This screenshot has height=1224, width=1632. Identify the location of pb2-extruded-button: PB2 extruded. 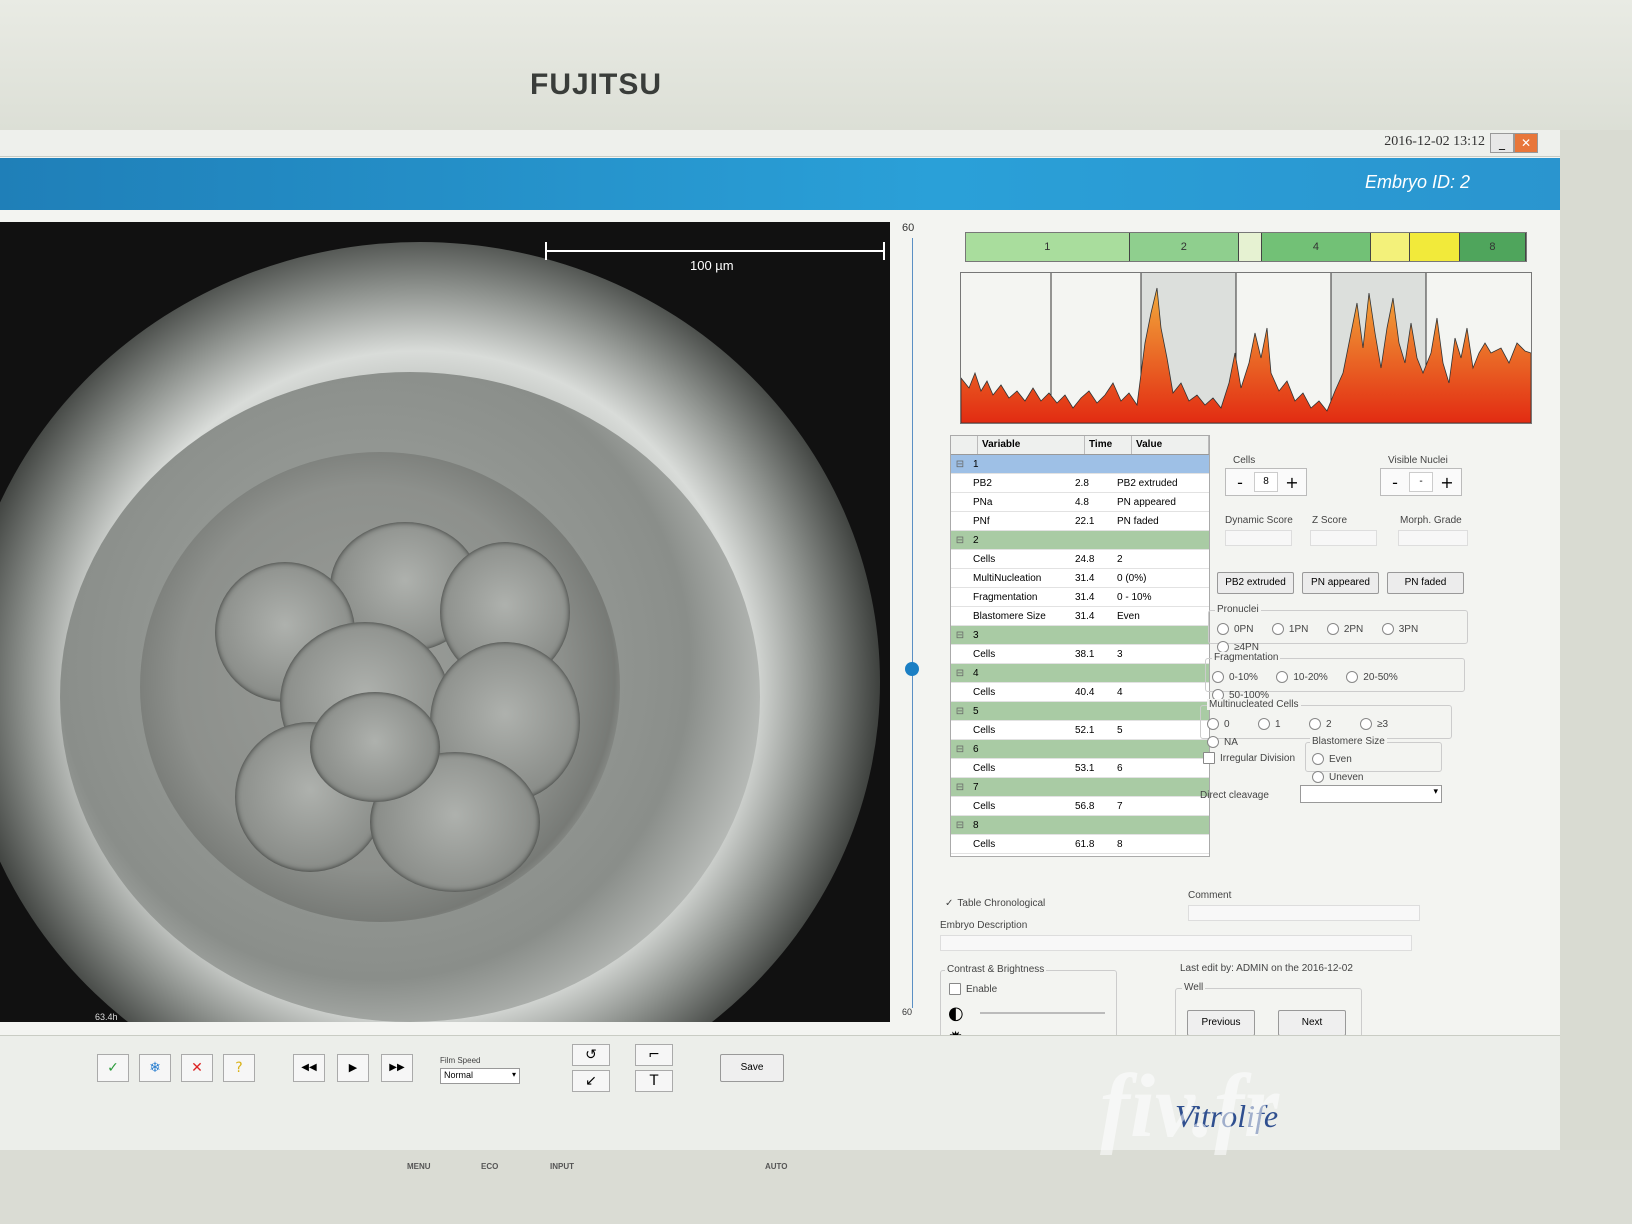
(1255, 583).